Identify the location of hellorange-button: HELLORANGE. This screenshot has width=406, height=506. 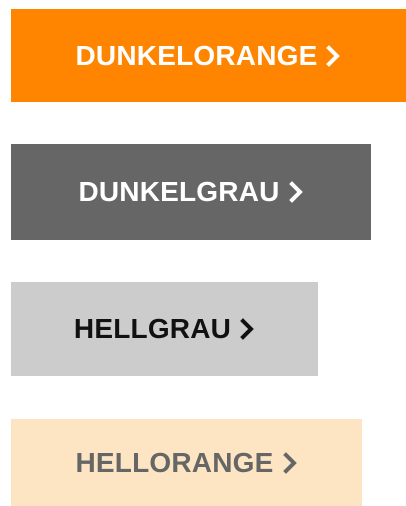
(186, 462).